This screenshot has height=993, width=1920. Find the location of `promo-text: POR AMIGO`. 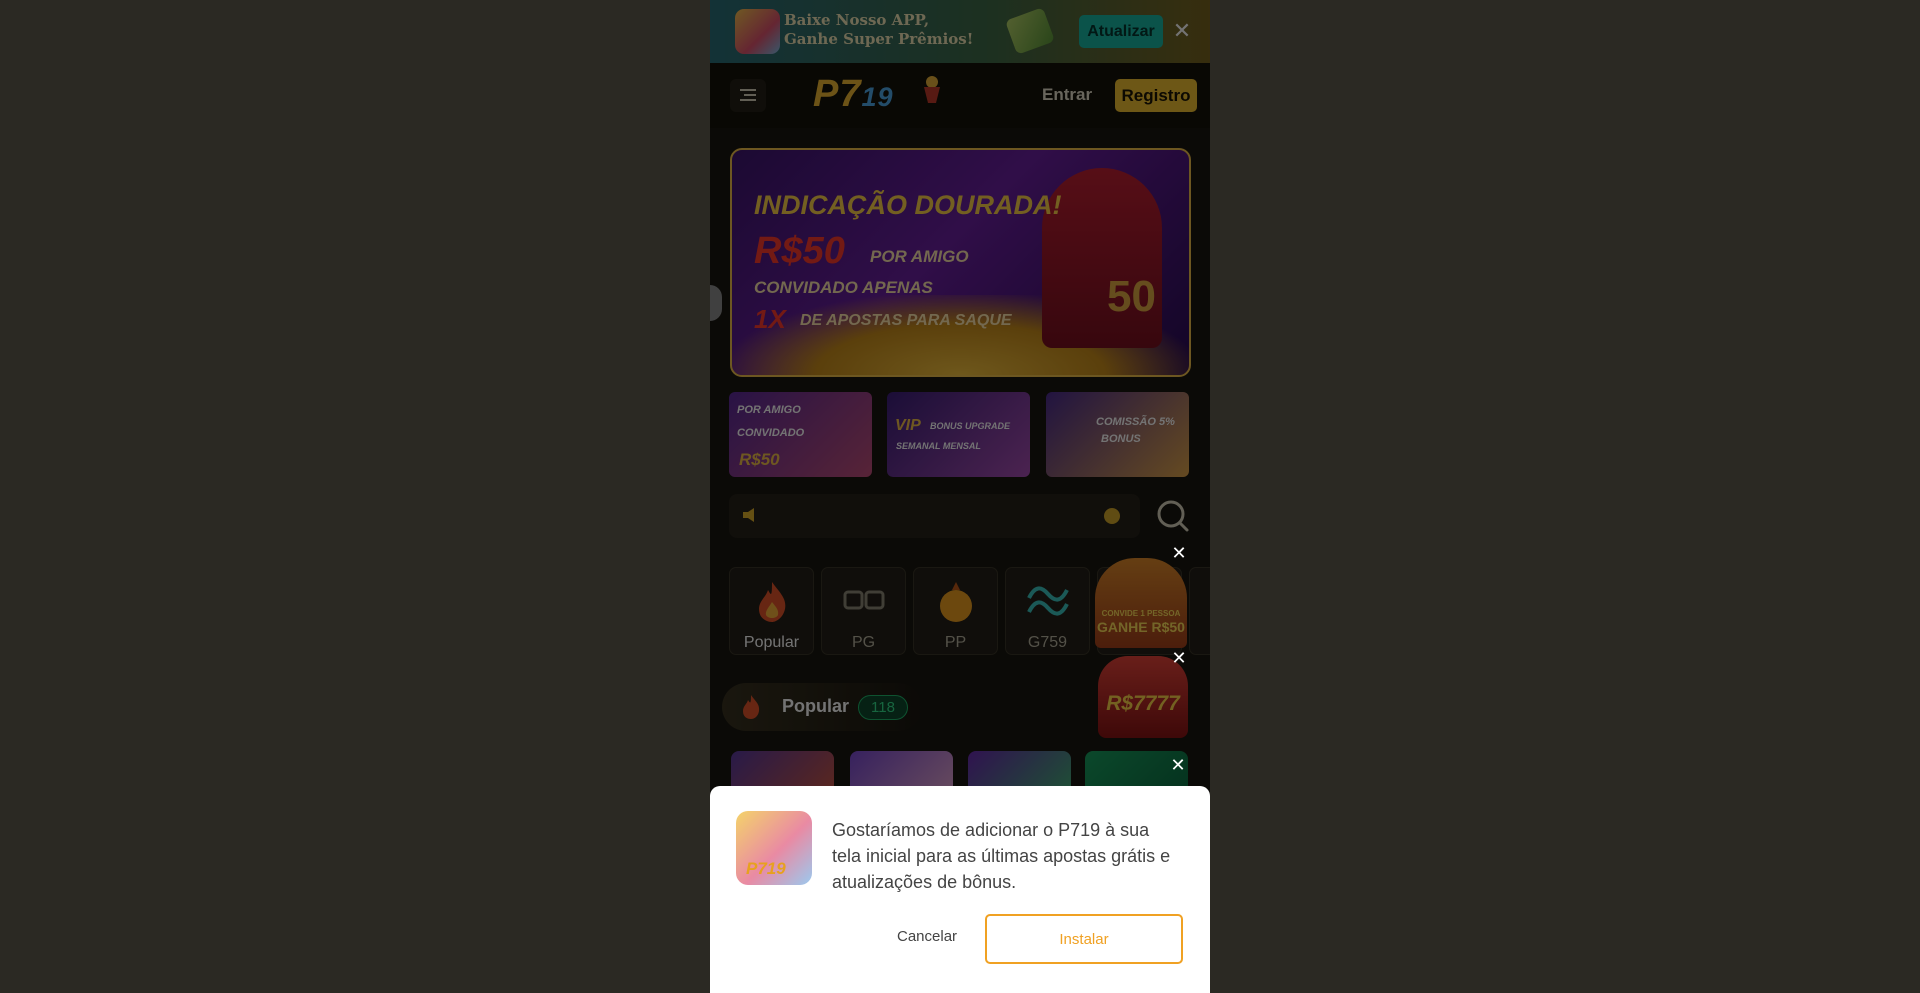

promo-text: POR AMIGO is located at coordinates (769, 410).